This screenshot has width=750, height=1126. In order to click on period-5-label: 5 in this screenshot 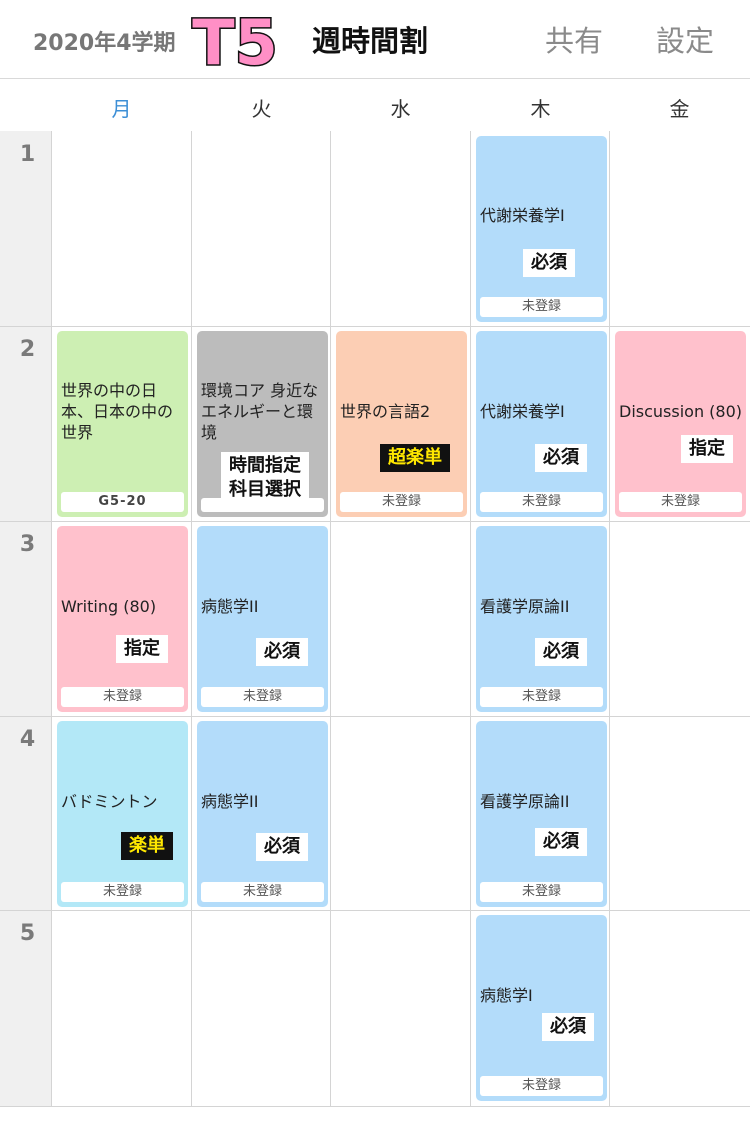, I will do `click(27, 933)`.